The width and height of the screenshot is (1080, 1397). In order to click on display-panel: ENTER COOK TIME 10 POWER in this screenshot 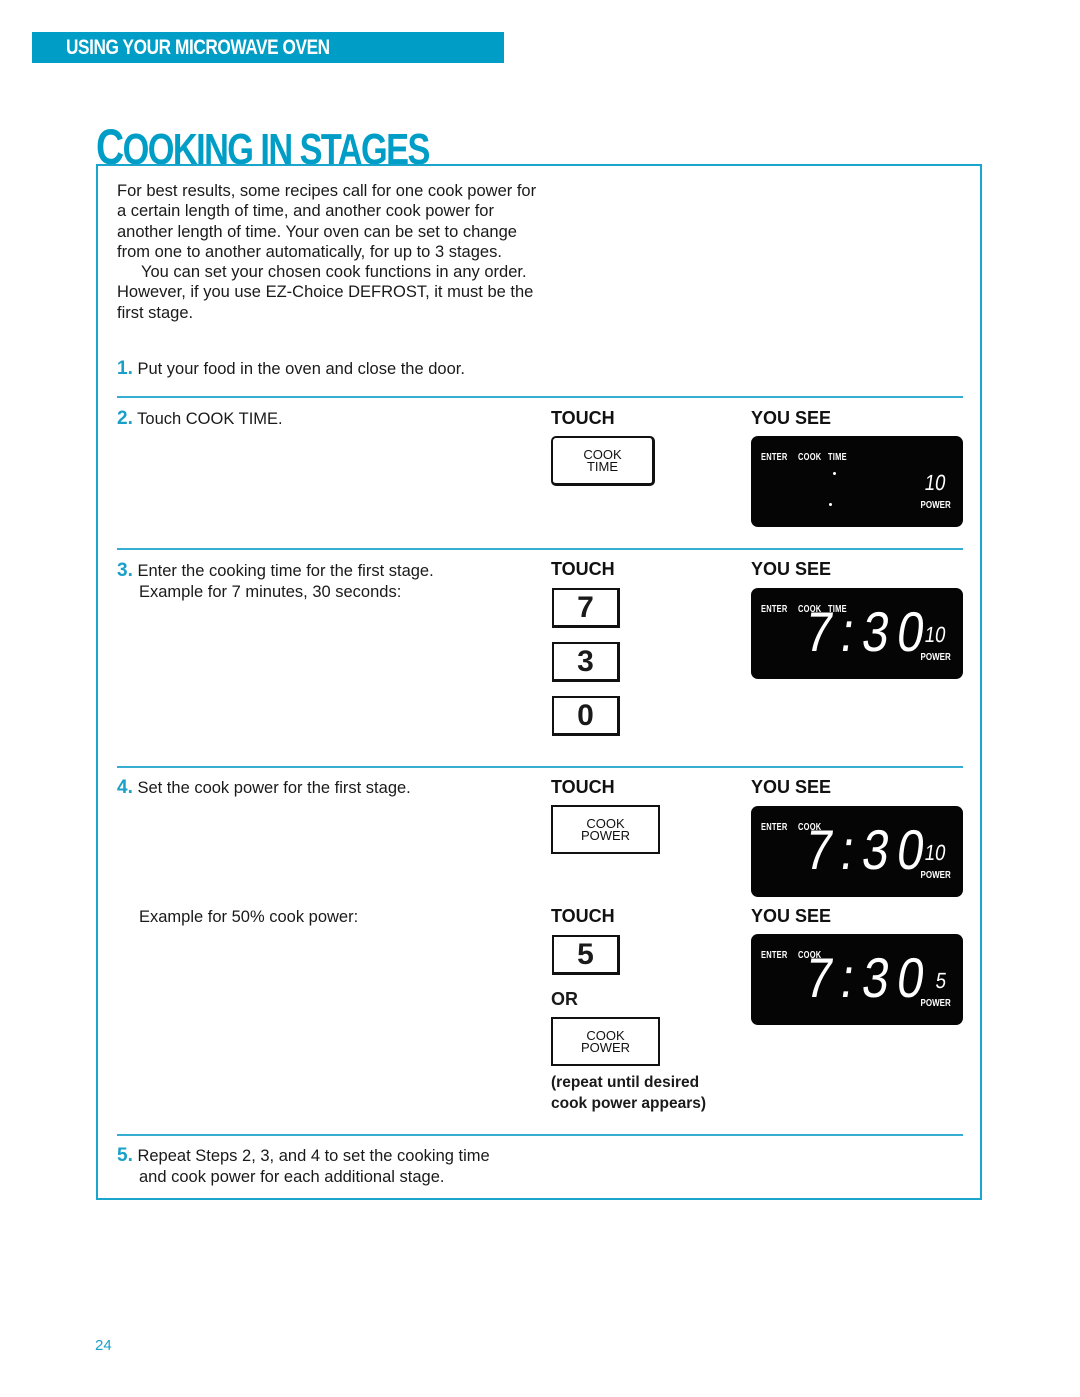, I will do `click(857, 481)`.